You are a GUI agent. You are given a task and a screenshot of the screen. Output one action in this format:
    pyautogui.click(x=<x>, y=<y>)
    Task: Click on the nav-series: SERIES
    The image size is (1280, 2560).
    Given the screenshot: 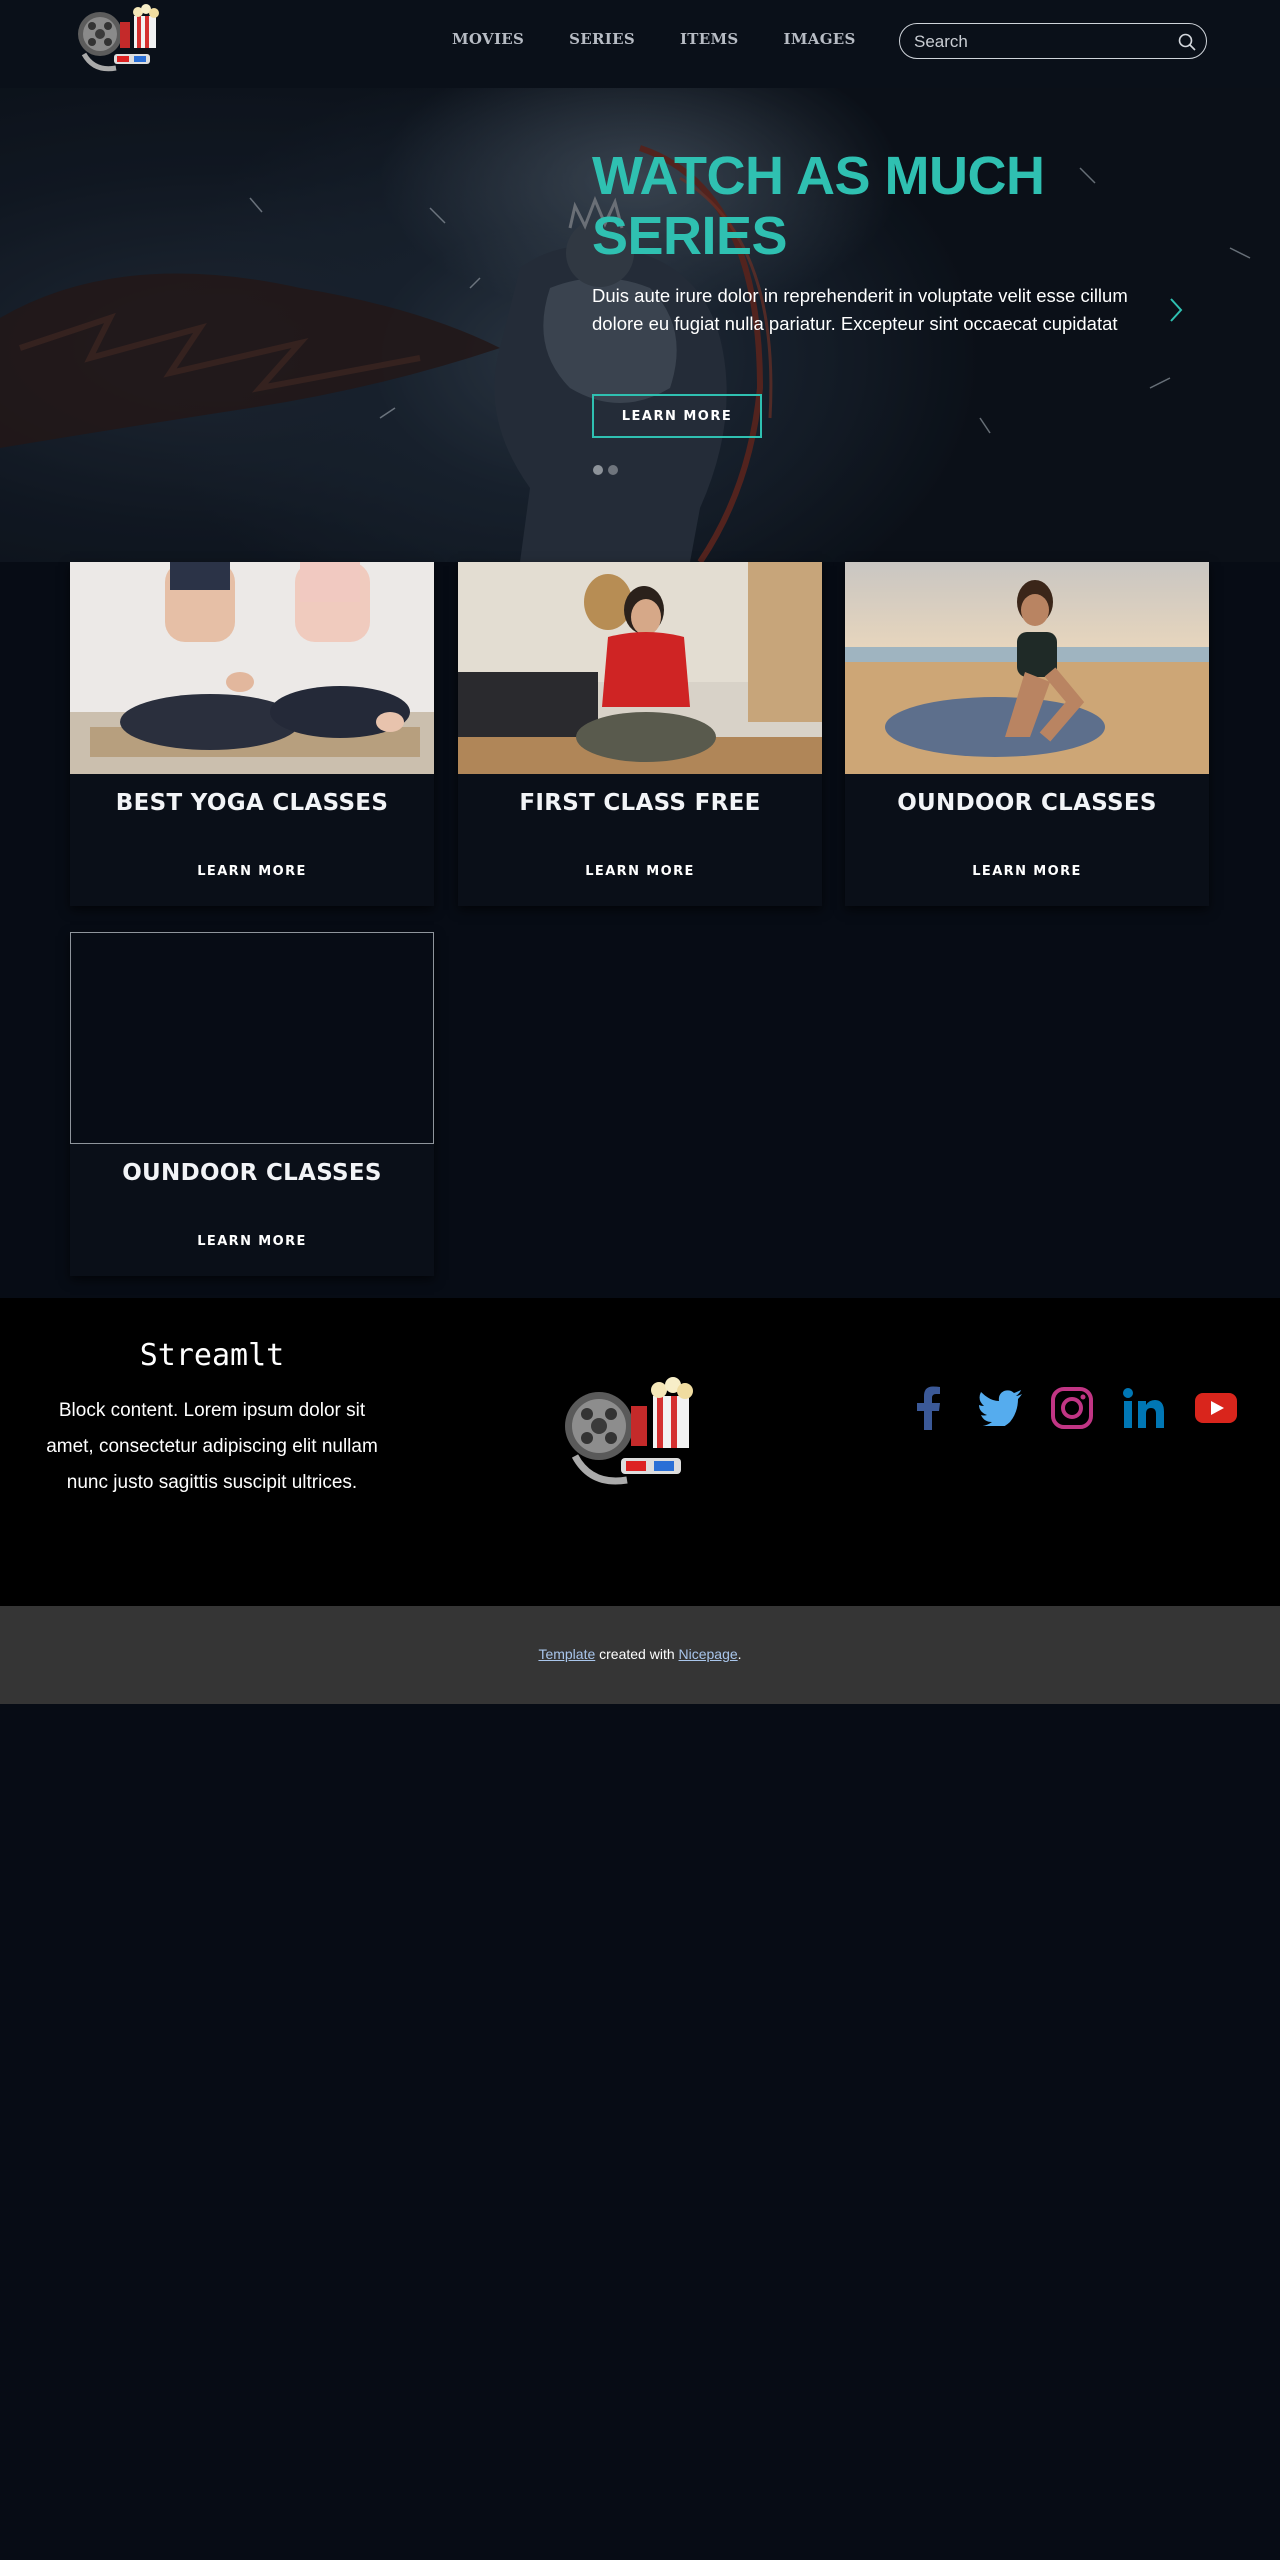 What is the action you would take?
    pyautogui.click(x=602, y=39)
    